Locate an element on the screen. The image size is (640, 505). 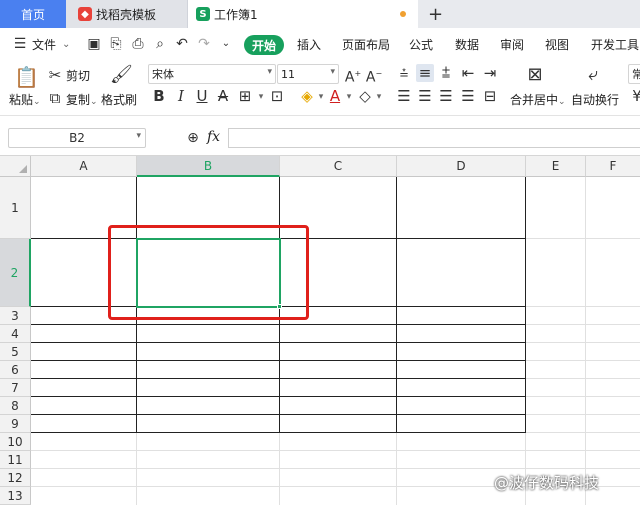
decrease-font-icon: A− is located at coordinates (374, 76).